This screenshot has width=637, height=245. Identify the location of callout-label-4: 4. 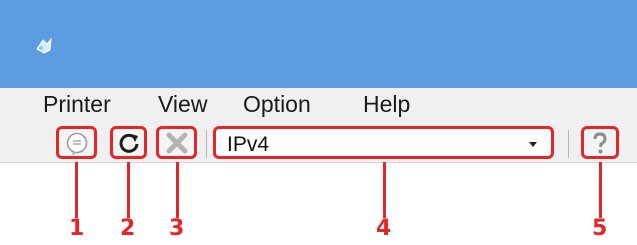
(384, 228).